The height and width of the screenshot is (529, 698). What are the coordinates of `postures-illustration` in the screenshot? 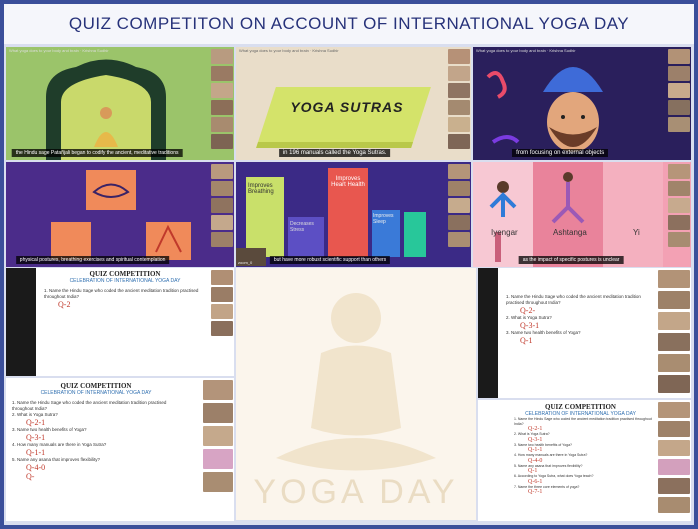 It's located at (121, 215).